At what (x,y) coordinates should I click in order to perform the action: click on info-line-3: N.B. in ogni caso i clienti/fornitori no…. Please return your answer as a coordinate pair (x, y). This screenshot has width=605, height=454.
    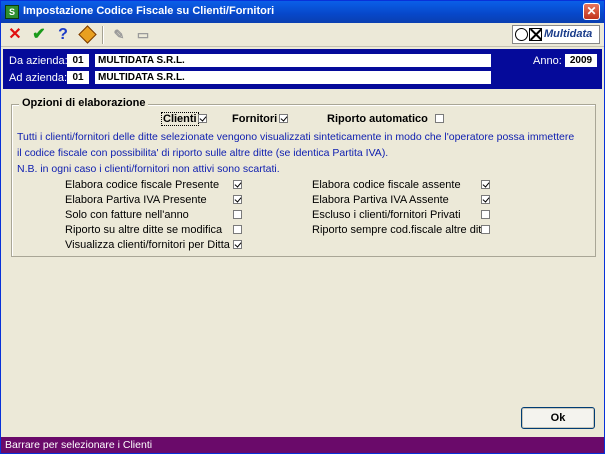
    Looking at the image, I should click on (148, 169).